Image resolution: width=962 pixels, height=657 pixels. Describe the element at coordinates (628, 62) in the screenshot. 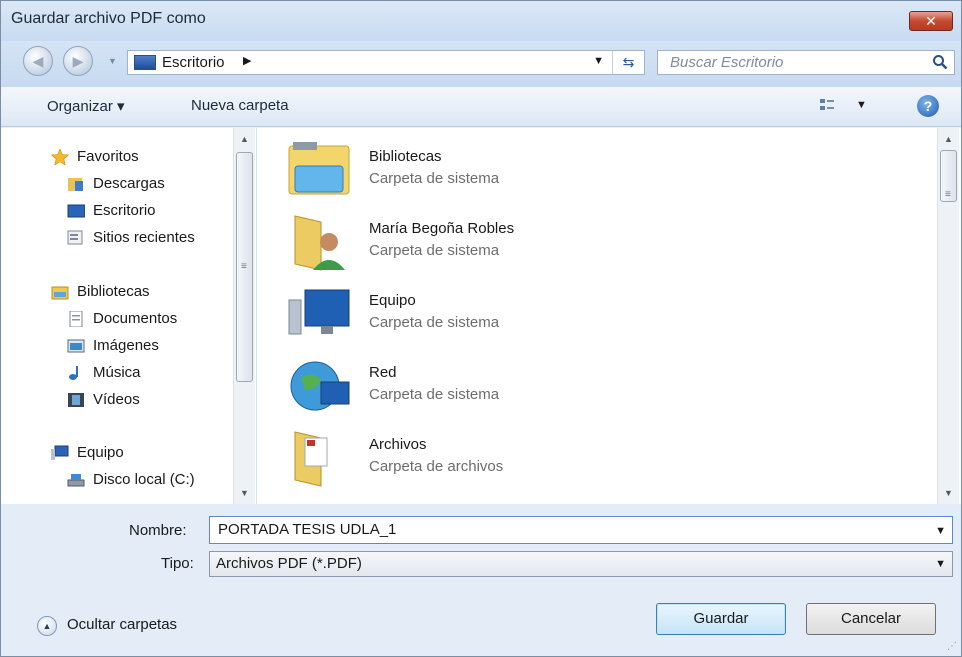

I see `refresh-button: ⇆` at that location.